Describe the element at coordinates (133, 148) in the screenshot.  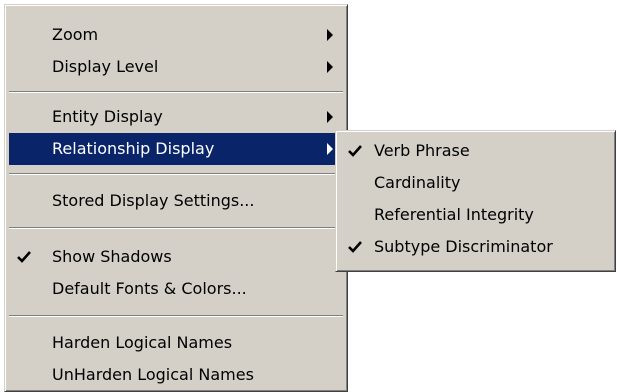
I see `menu-item-label: Relationship Display` at that location.